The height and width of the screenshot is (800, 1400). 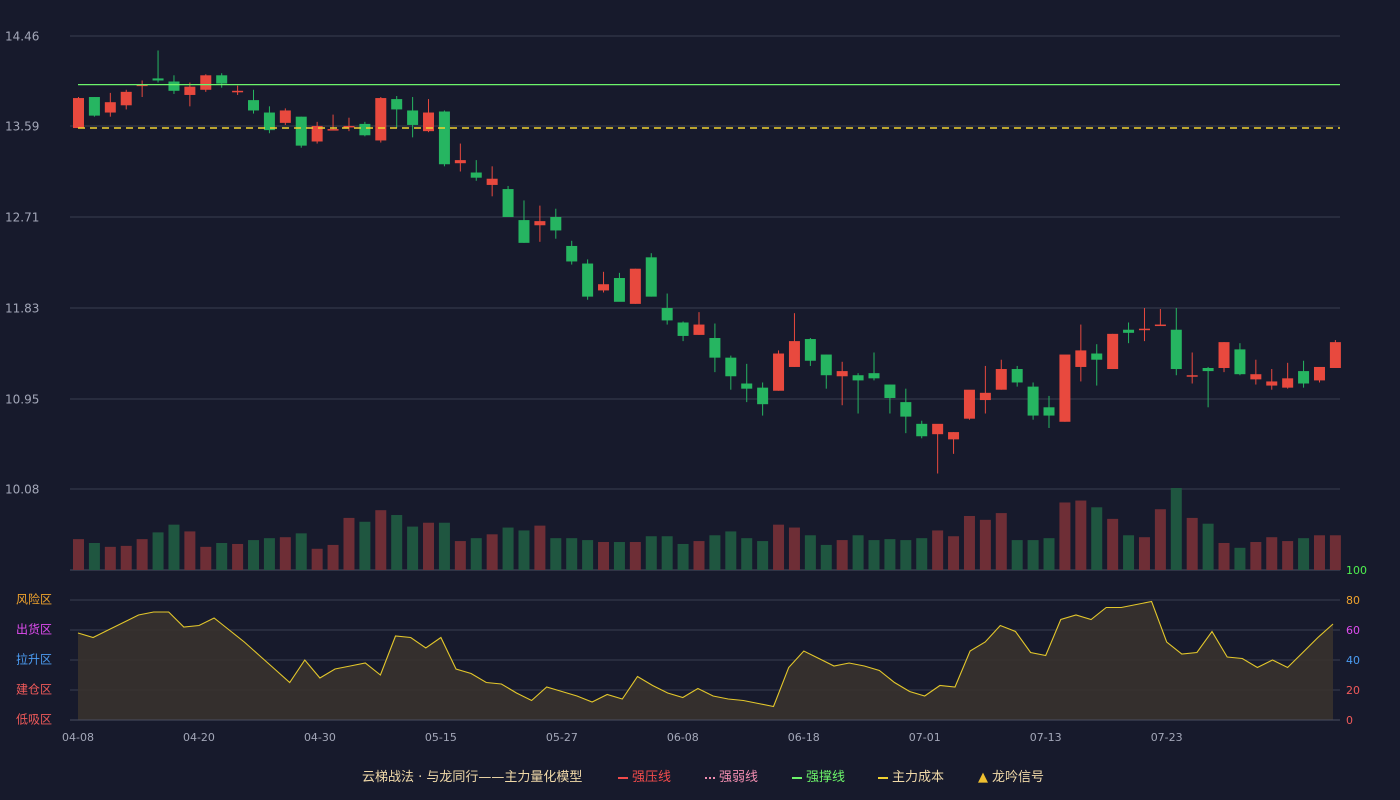 What do you see at coordinates (1011, 775) in the screenshot?
I see `legend-signal-item: ▲ 龙吟信号` at bounding box center [1011, 775].